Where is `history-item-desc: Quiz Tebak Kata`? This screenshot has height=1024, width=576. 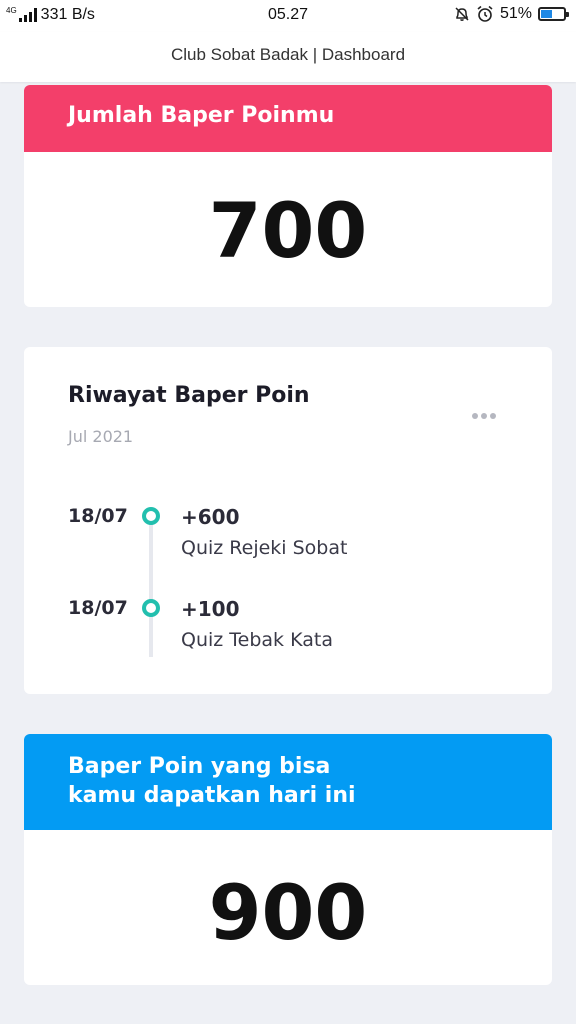 history-item-desc: Quiz Tebak Kata is located at coordinates (257, 640).